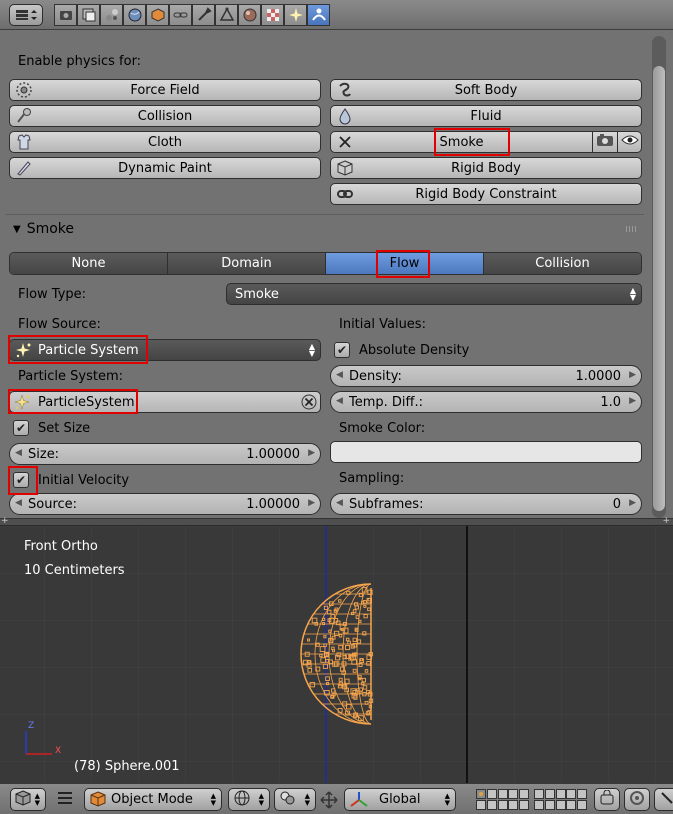 The image size is (673, 814). What do you see at coordinates (414, 350) in the screenshot?
I see `absolute-density-label: Absolute Density` at bounding box center [414, 350].